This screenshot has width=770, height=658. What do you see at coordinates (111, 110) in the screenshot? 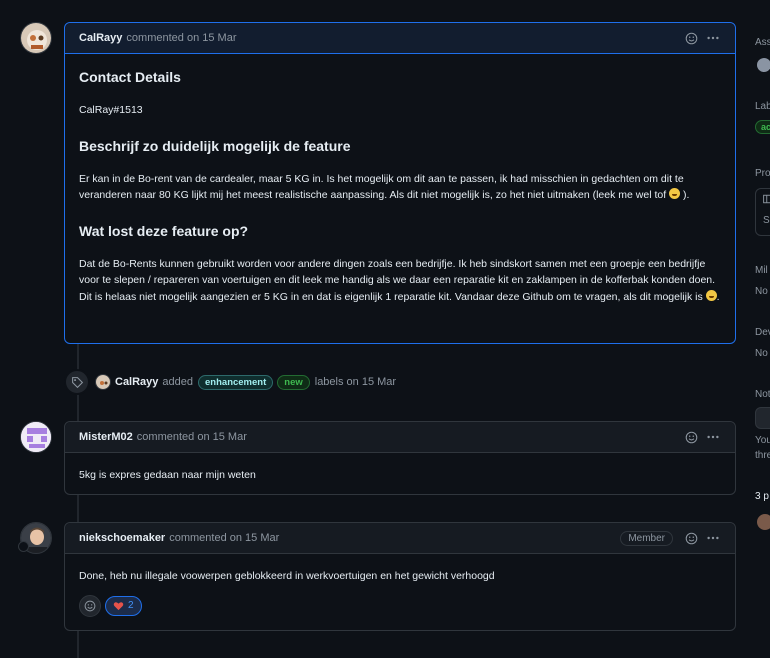
I see `section-text: CalRay#1513` at bounding box center [111, 110].